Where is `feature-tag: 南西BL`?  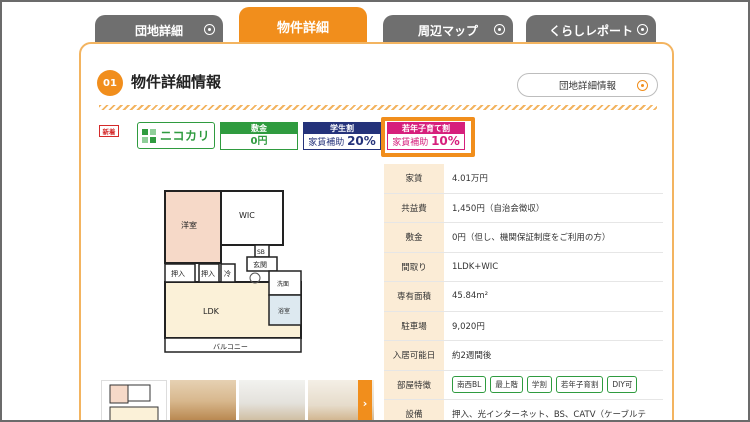
feature-tag: 南西BL is located at coordinates (469, 385).